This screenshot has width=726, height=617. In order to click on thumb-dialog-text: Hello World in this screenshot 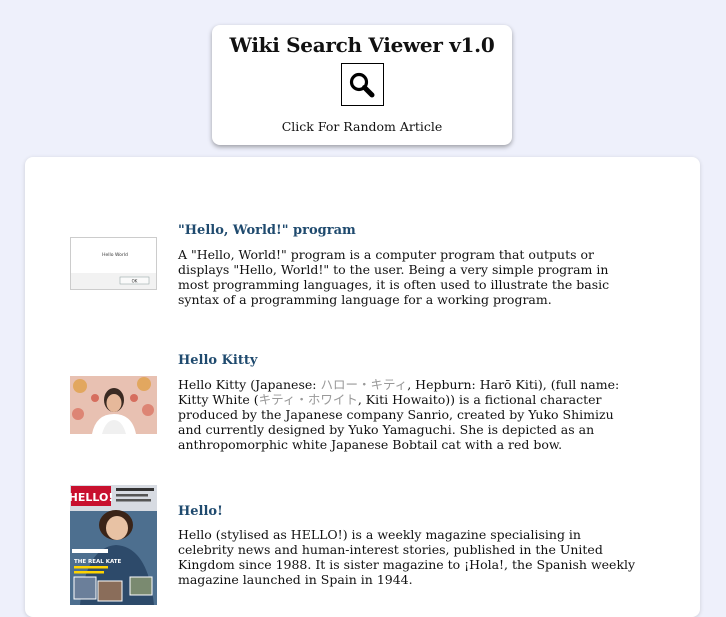, I will do `click(115, 255)`.